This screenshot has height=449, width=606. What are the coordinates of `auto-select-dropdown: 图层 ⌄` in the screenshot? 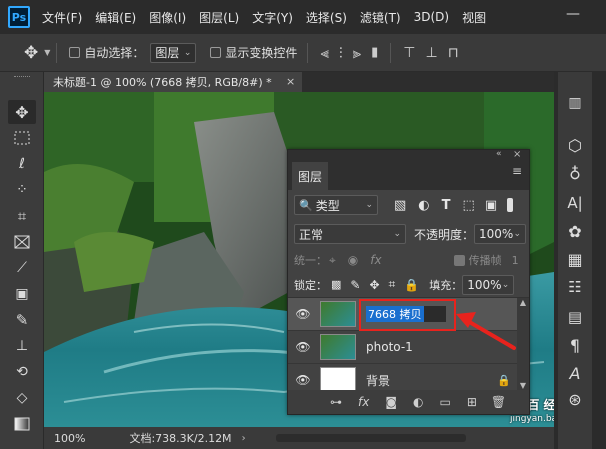 It's located at (173, 52).